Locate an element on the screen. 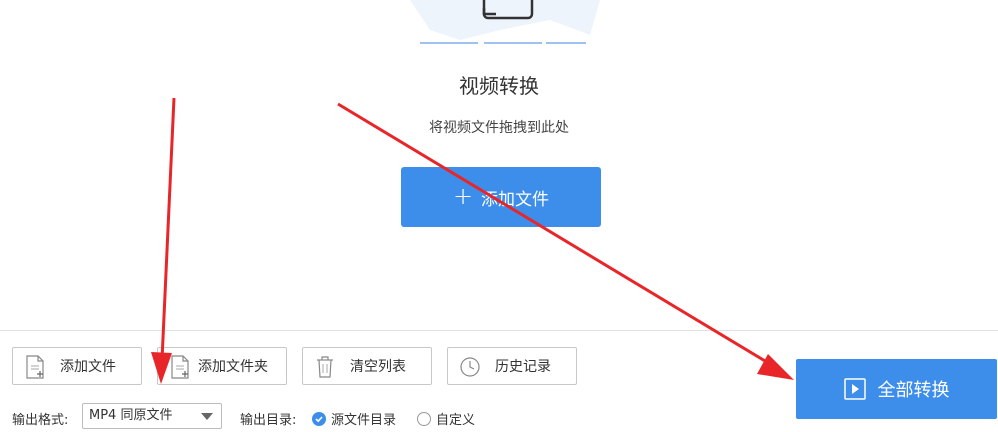 This screenshot has height=432, width=998. clear-list-button: 清空列表 is located at coordinates (367, 366).